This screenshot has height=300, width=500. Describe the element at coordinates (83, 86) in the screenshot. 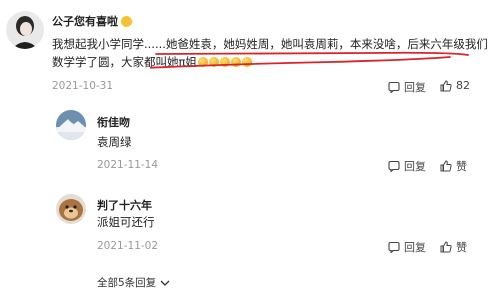

I see `post-date: 2021-10-31` at that location.